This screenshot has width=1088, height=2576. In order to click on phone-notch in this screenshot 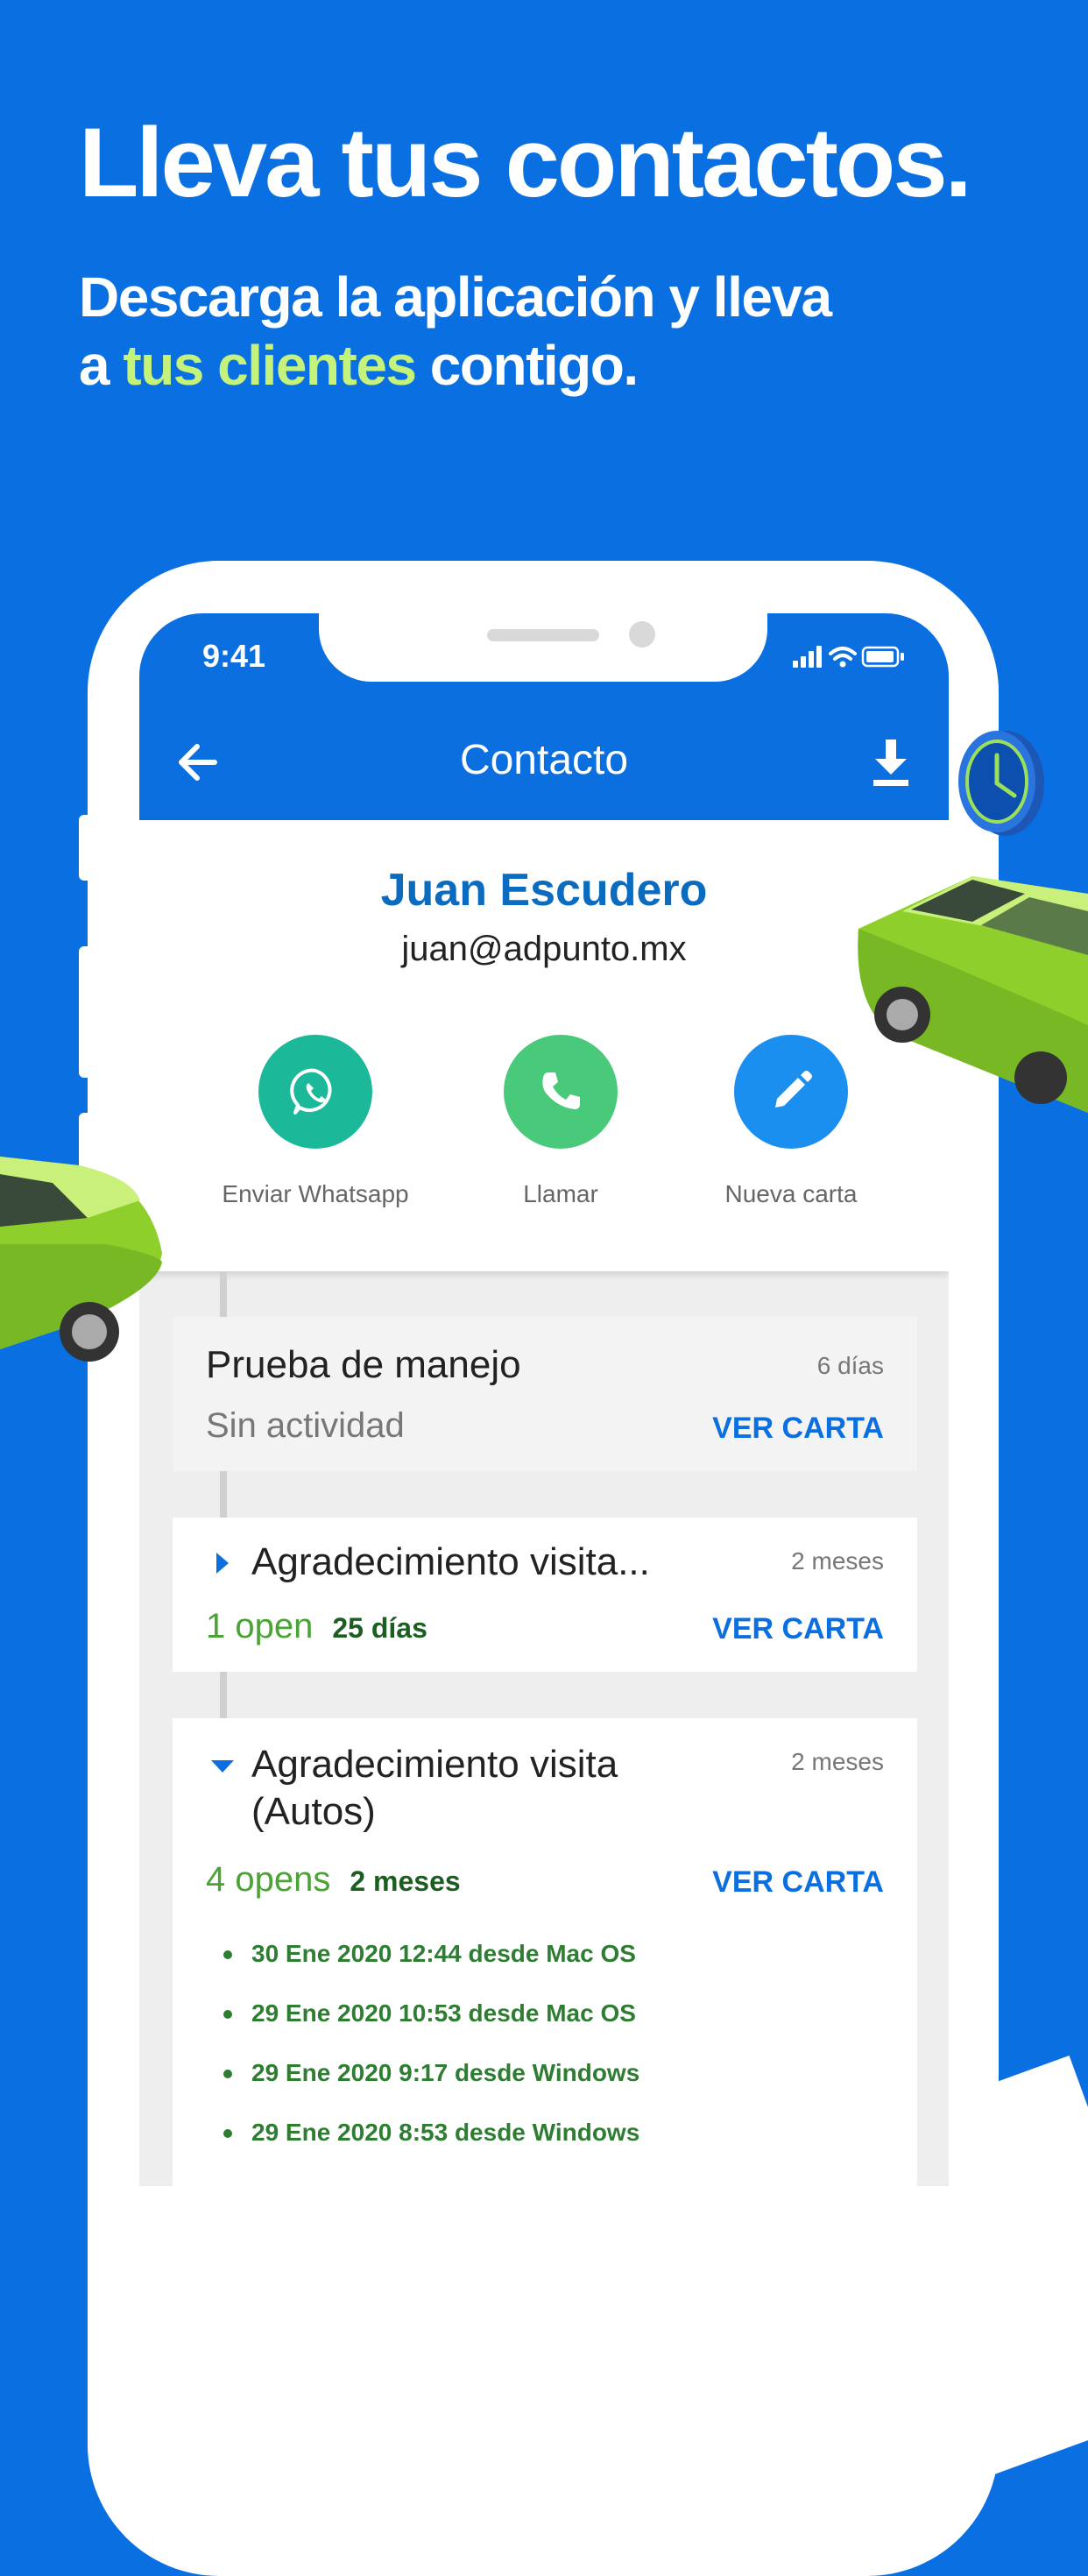, I will do `click(543, 647)`.